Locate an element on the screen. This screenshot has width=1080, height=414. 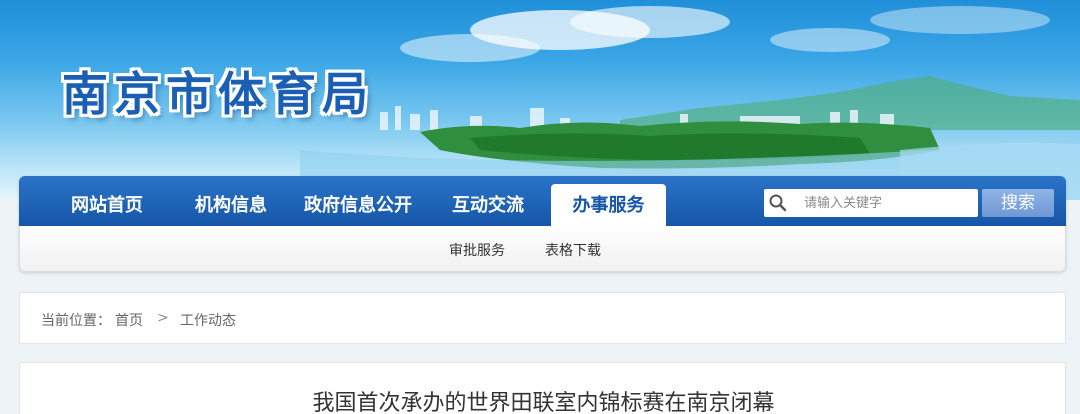
nav-item-home: 网站首页 is located at coordinates (107, 205).